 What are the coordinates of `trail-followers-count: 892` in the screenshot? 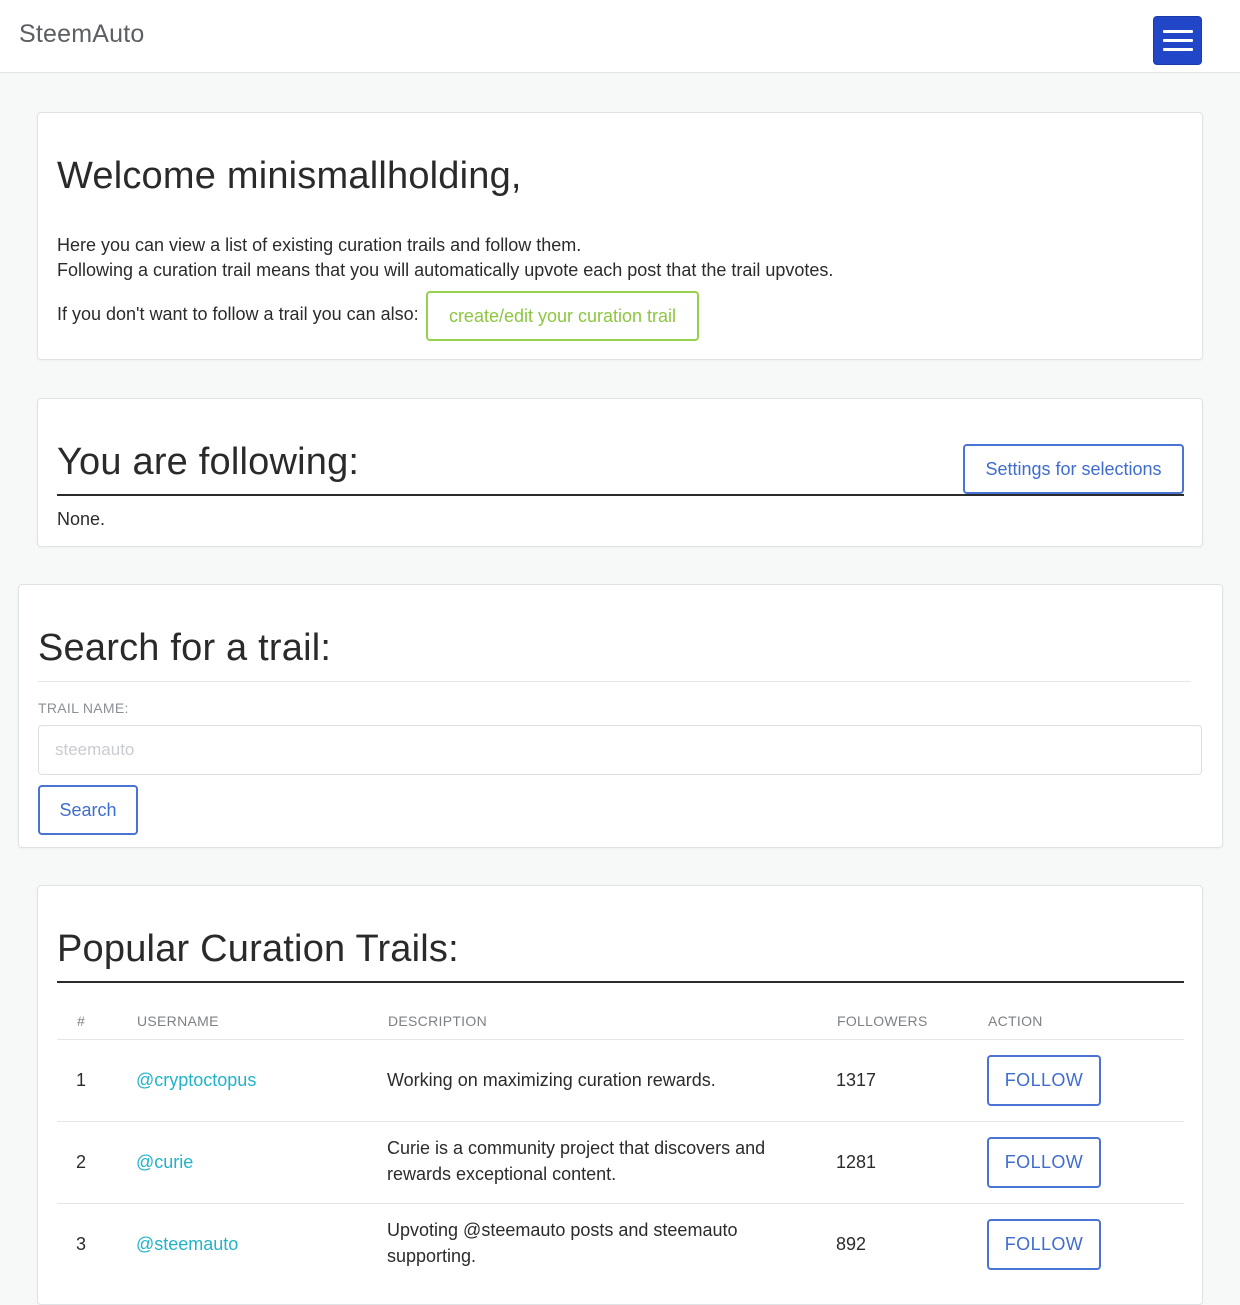 It's located at (851, 1244).